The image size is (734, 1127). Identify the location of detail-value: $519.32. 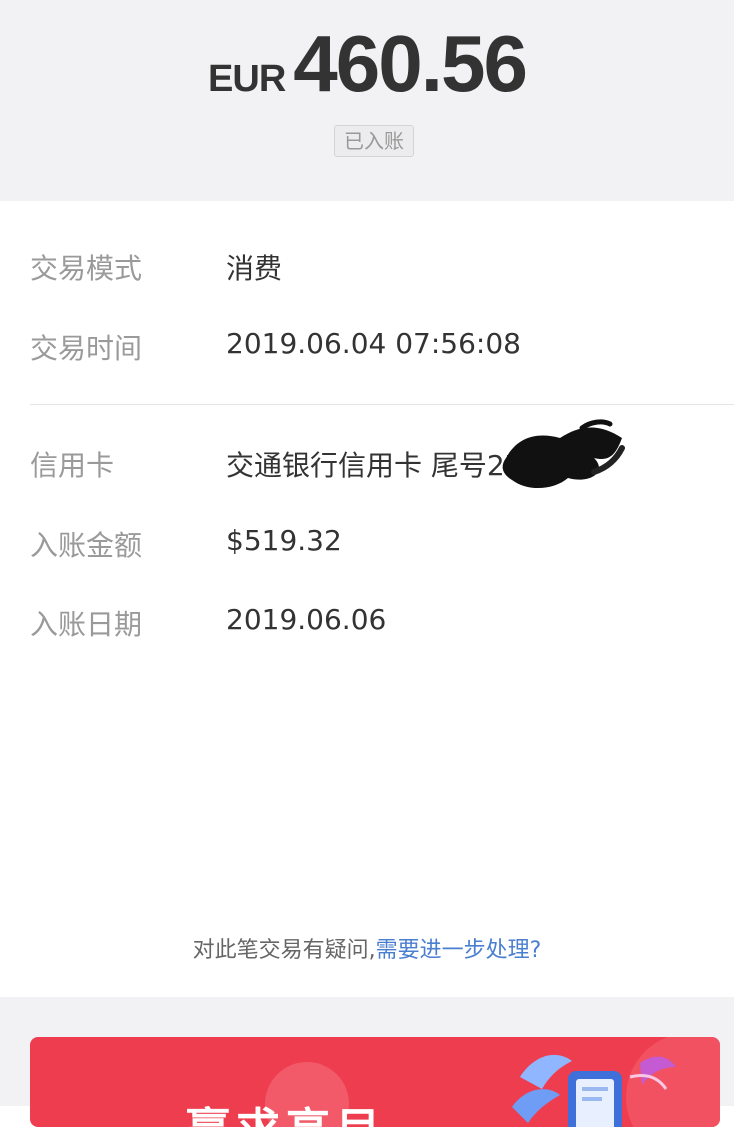
(284, 540).